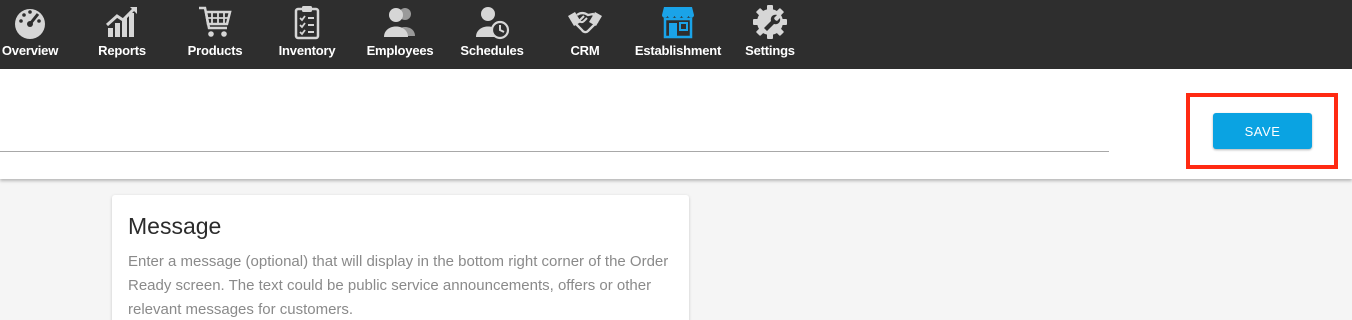 This screenshot has width=1352, height=320. I want to click on nav-label-crm: CRM, so click(585, 50).